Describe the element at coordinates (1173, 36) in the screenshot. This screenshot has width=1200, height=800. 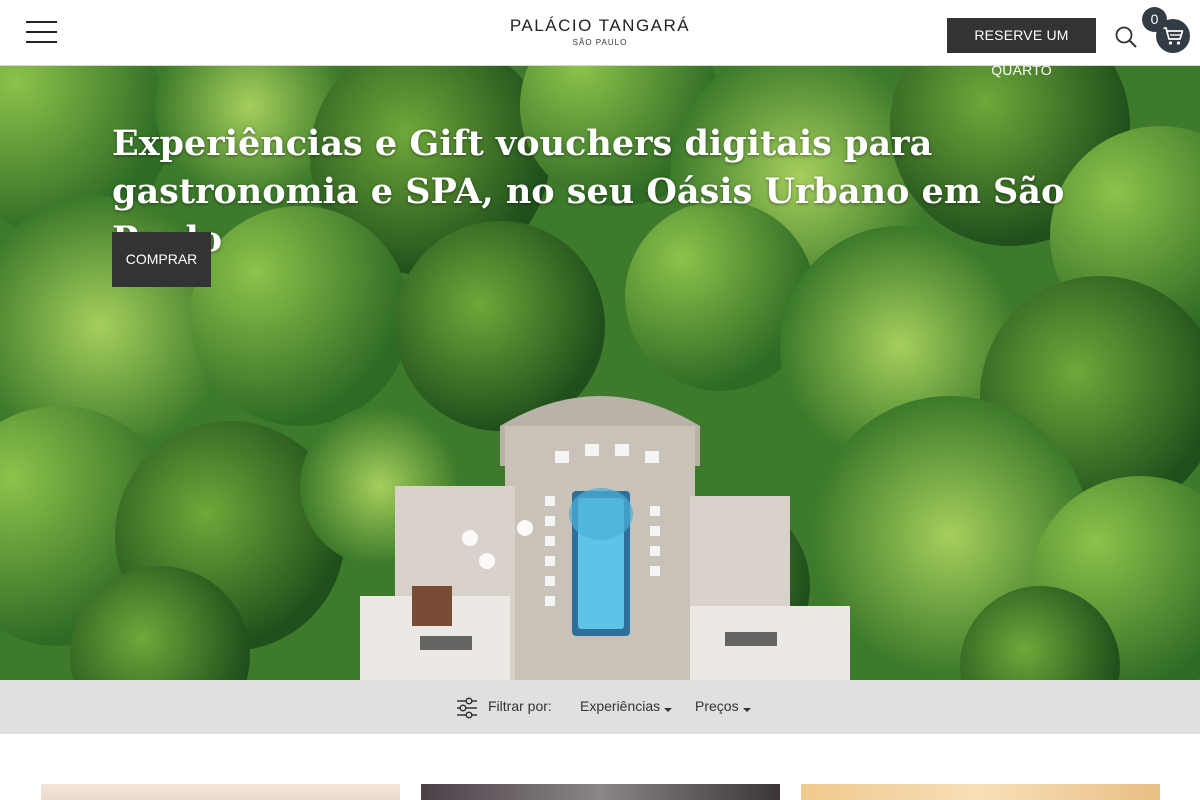
I see `cart-icon` at that location.